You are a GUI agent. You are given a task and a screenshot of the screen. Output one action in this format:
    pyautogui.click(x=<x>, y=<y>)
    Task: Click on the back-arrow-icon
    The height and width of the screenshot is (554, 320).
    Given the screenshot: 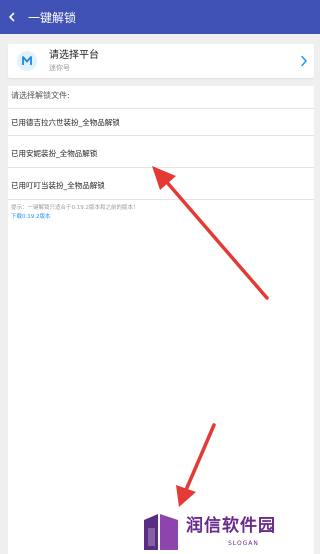 What is the action you would take?
    pyautogui.click(x=12, y=17)
    